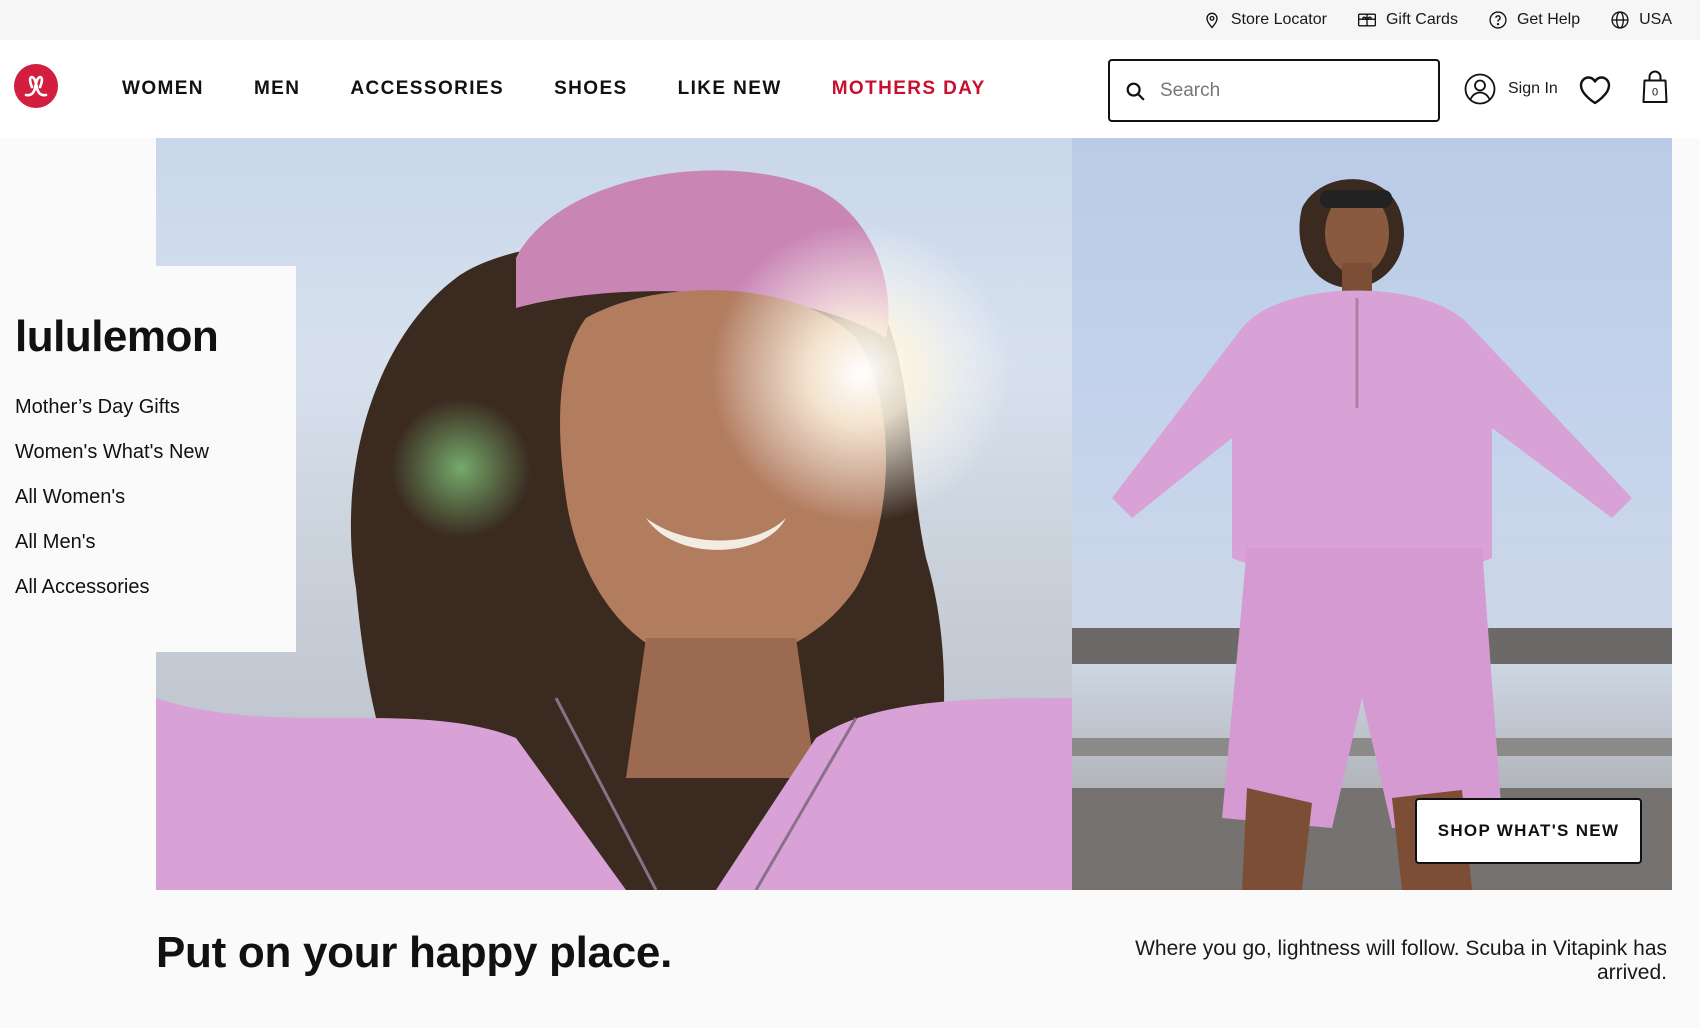 This screenshot has height=1028, width=1700. I want to click on search-box, so click(1274, 90).